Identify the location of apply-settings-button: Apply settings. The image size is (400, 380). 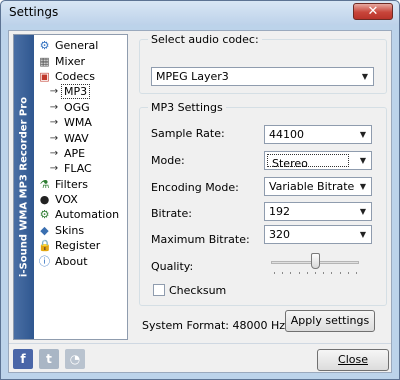
(330, 321).